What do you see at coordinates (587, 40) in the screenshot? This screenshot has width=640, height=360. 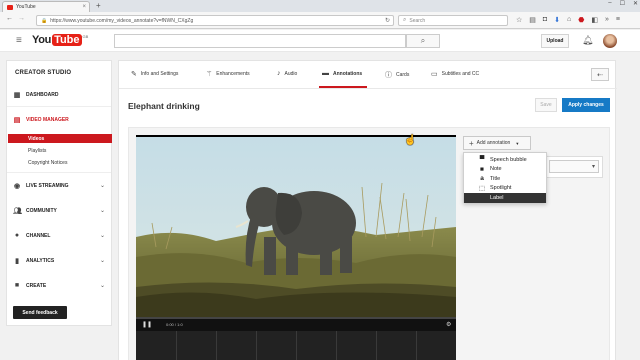 I see `notifications-bell-icon: 🔔︎` at bounding box center [587, 40].